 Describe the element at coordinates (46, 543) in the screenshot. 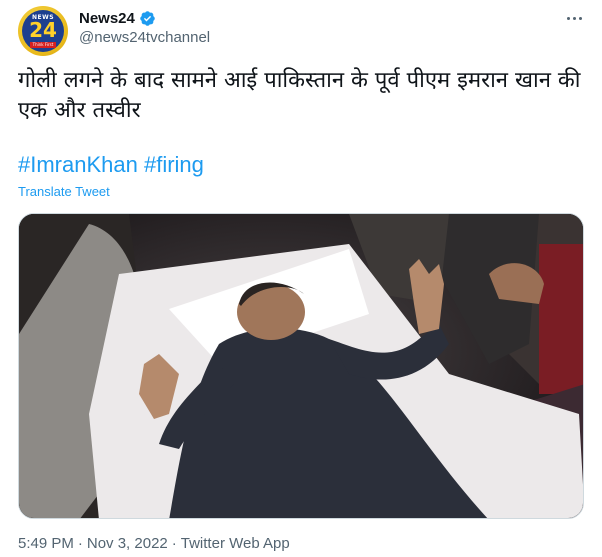

I see `tweet-time: 5:49 PM` at that location.